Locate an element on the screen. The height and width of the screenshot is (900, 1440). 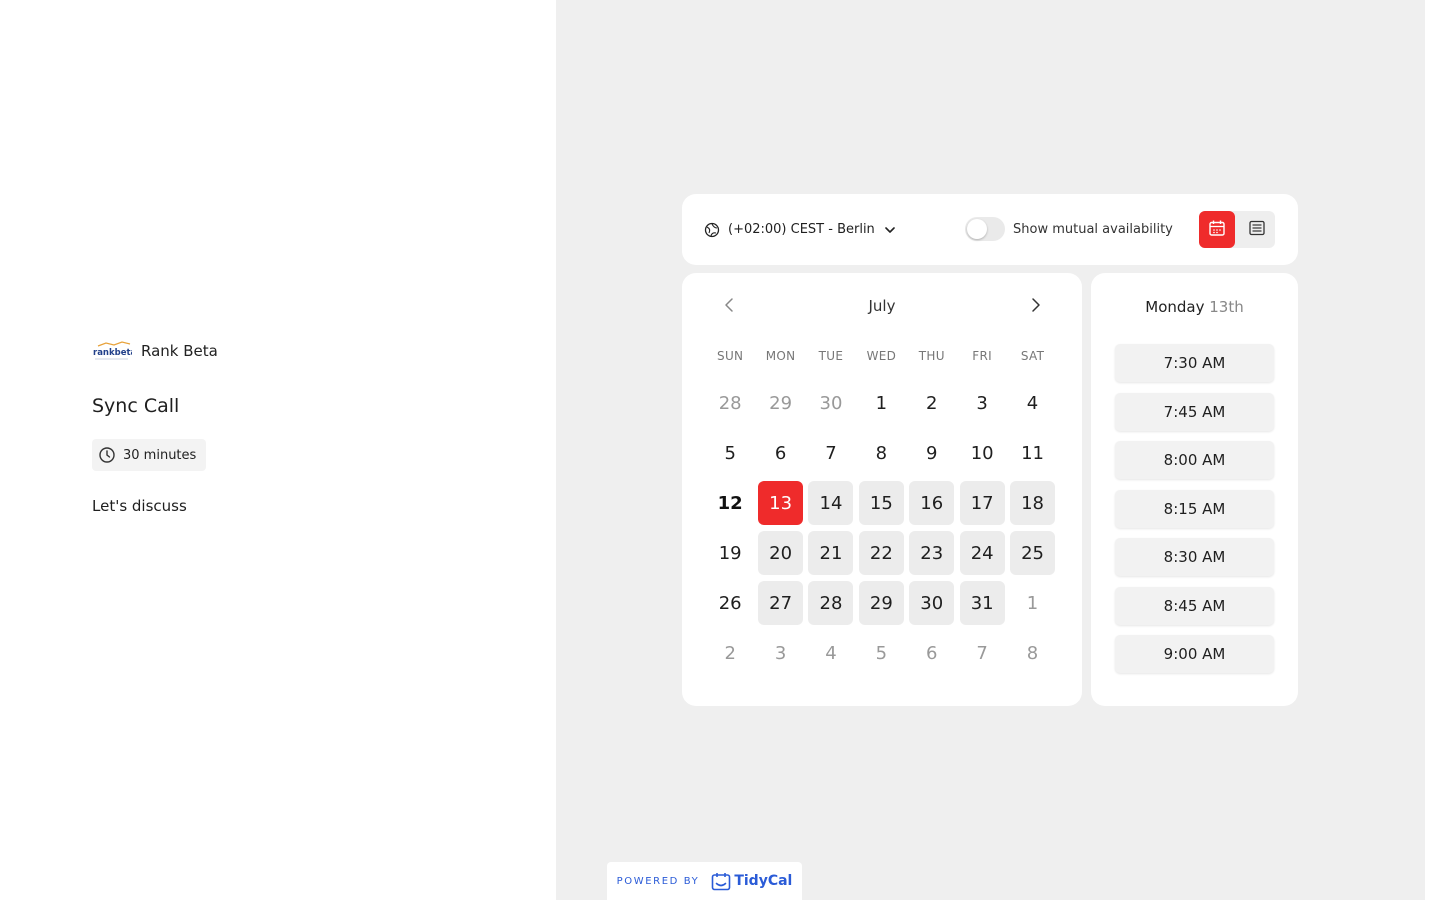
day-number: 18 is located at coordinates (1033, 503).